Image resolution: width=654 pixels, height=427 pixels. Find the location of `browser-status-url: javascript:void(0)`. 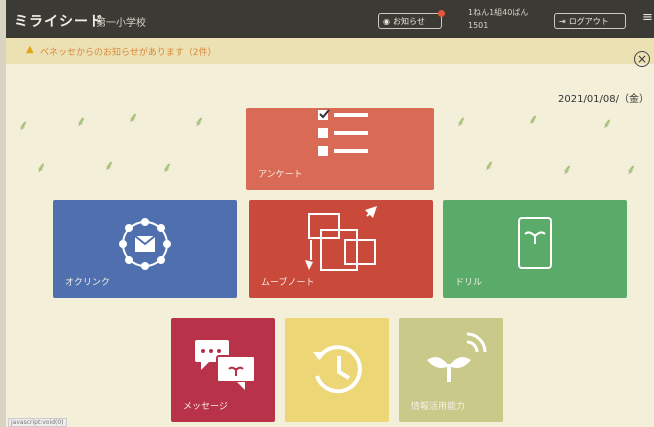

browser-status-url: javascript:void(0) is located at coordinates (37, 422).